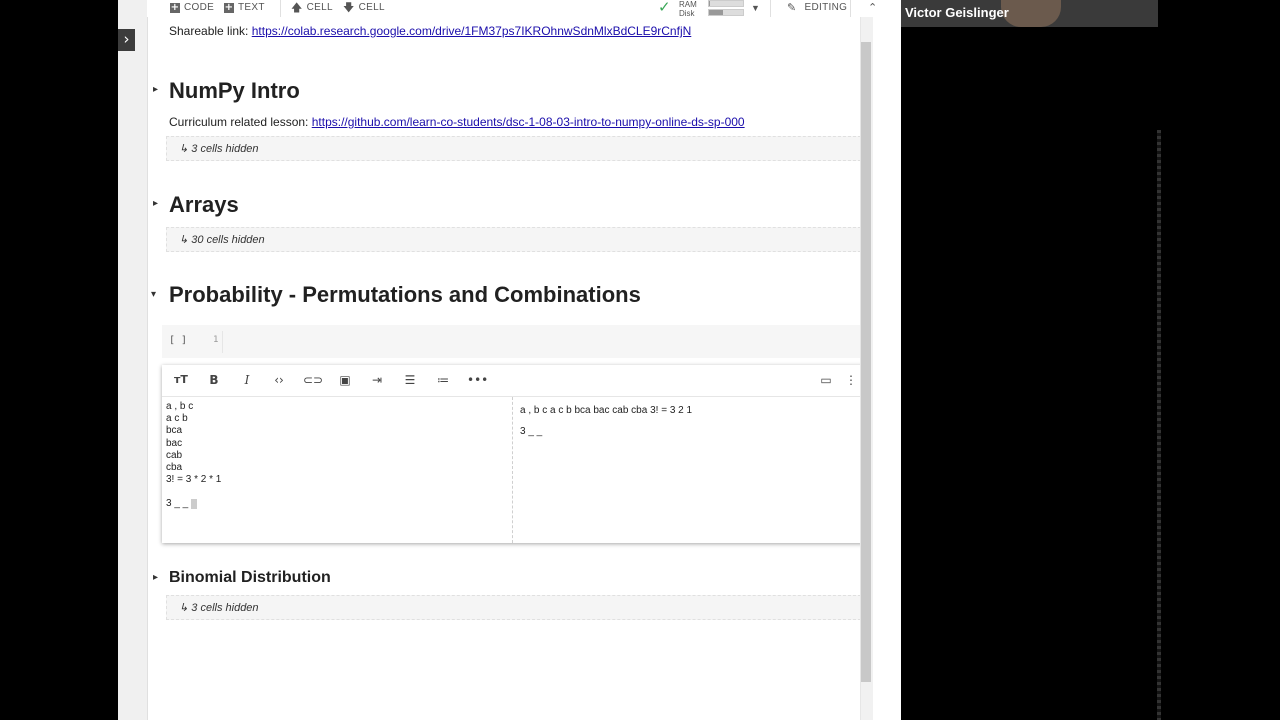 The height and width of the screenshot is (720, 1280). What do you see at coordinates (364, 8) in the screenshot?
I see `move-cell-down-button: 🡇 CELL` at bounding box center [364, 8].